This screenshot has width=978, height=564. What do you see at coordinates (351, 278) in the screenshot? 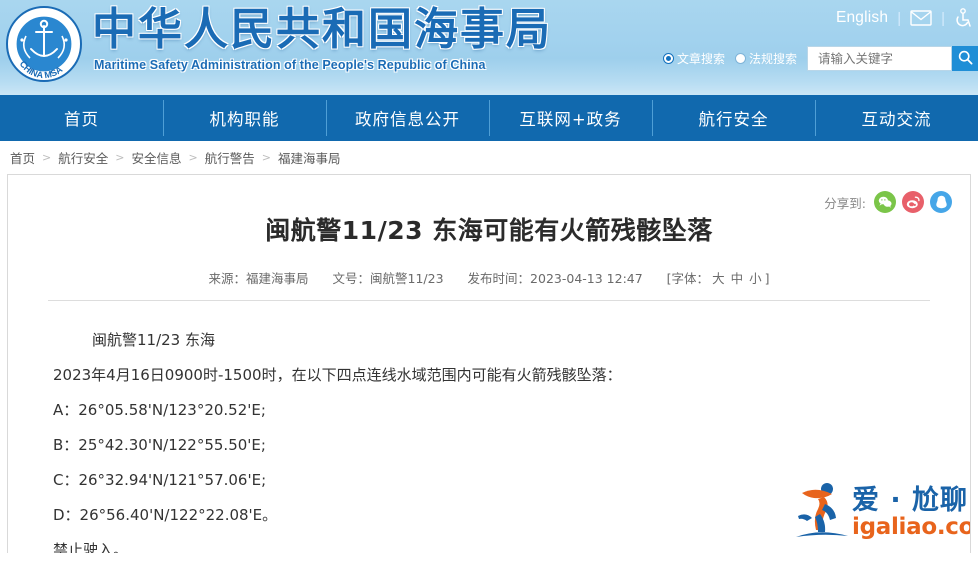
I see `meta-docno-label: 文号：` at bounding box center [351, 278].